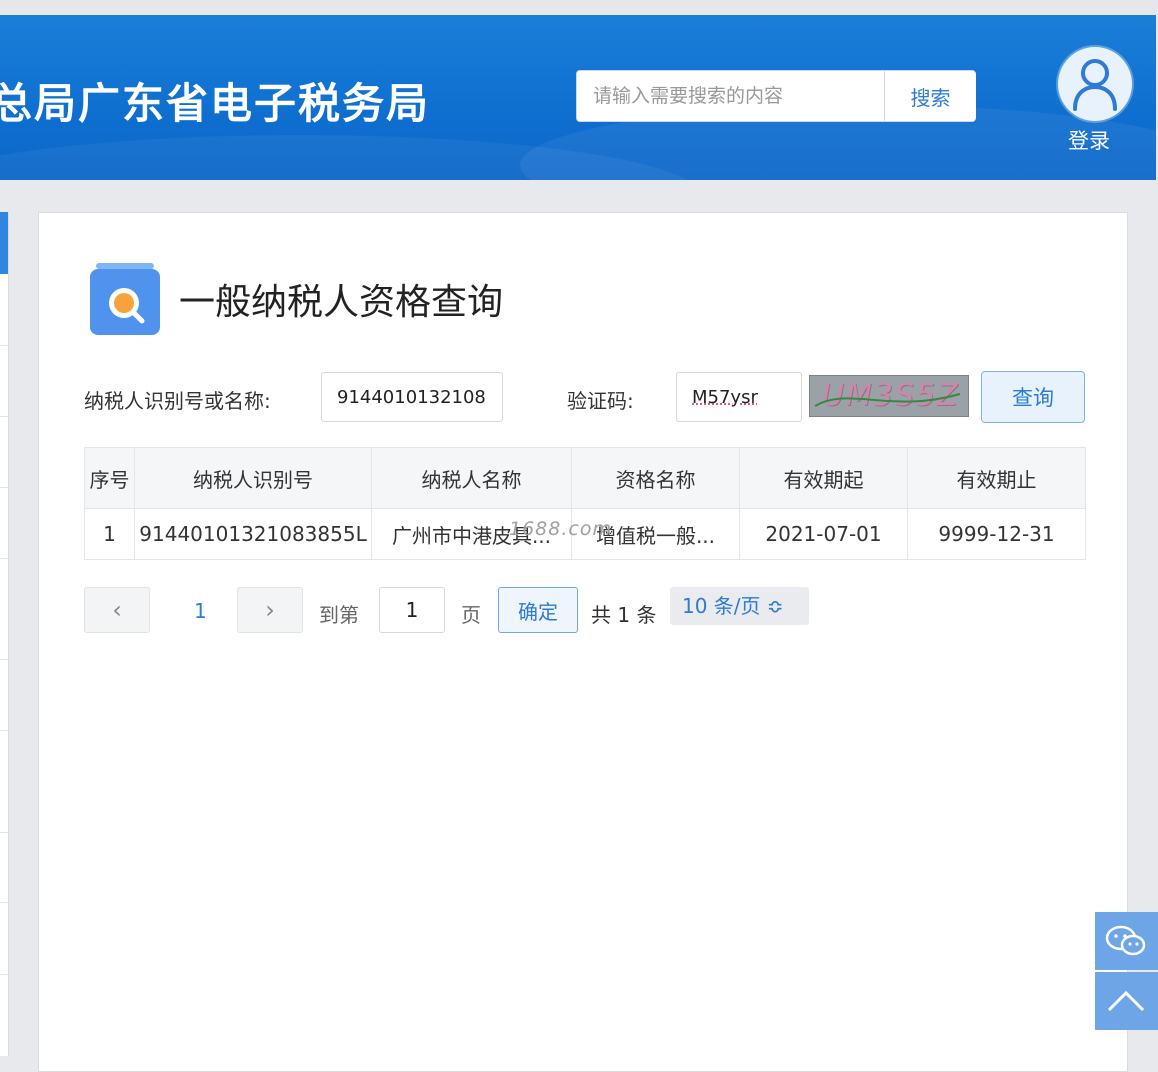 Image resolution: width=1158 pixels, height=1072 pixels. What do you see at coordinates (109, 478) in the screenshot?
I see `column-header: 序号` at bounding box center [109, 478].